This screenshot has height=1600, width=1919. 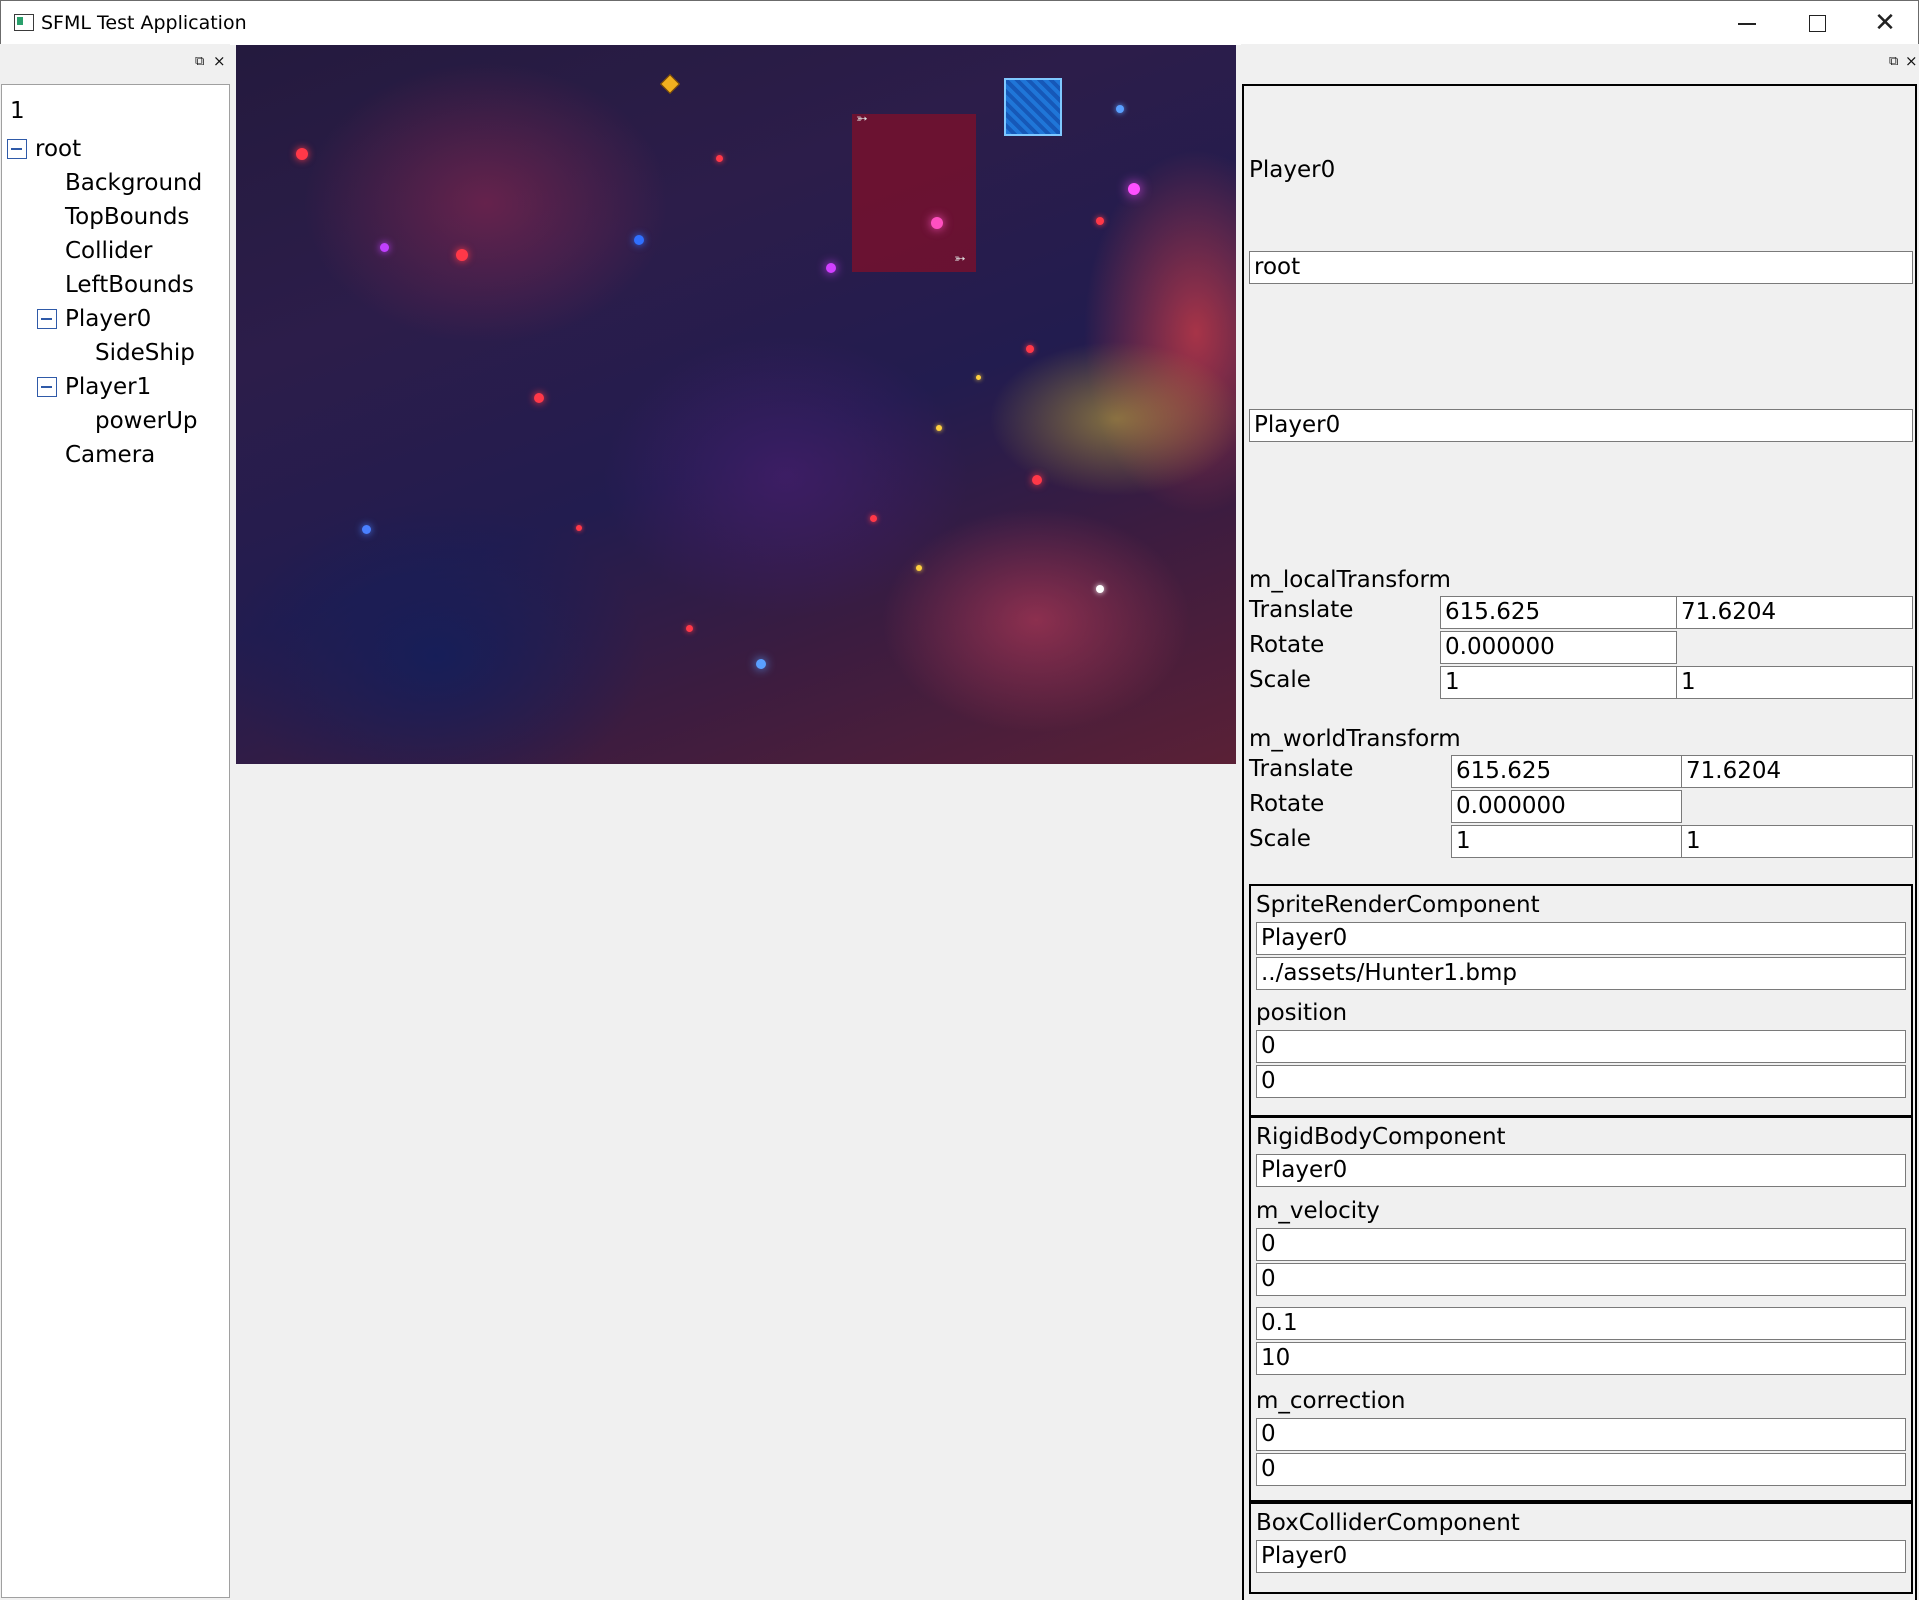 I want to click on local-rotate-label: Rotate, so click(x=1287, y=645).